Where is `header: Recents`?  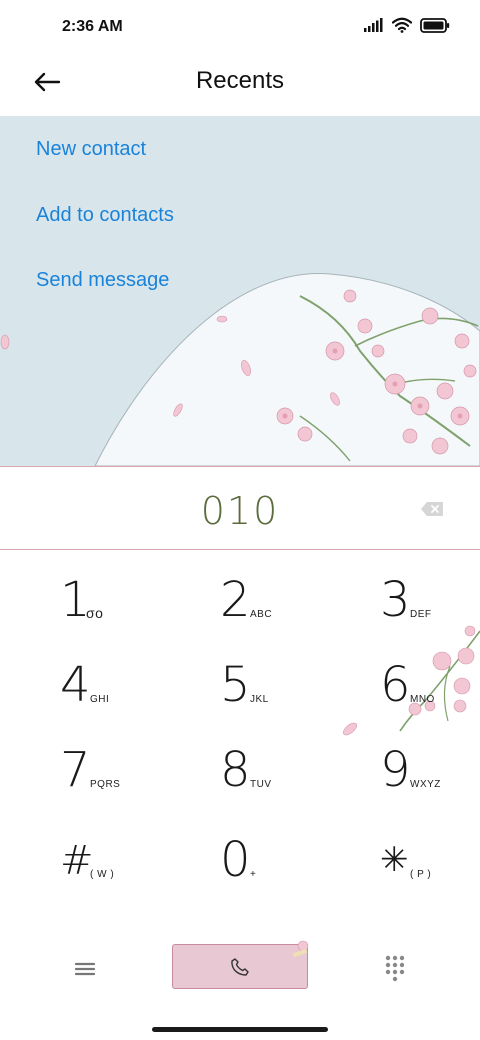
header: Recents is located at coordinates (240, 86).